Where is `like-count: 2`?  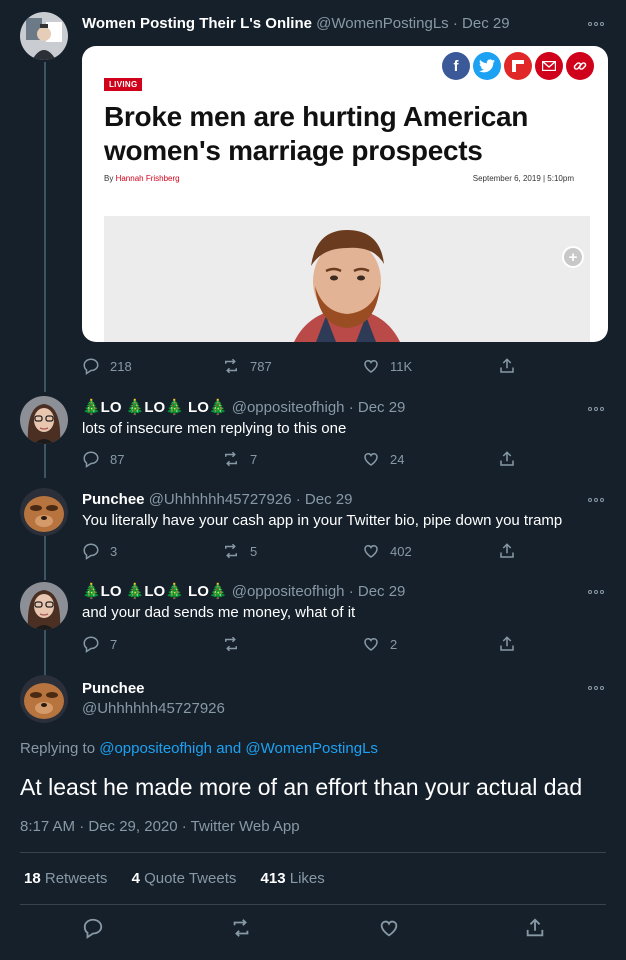
like-count: 2 is located at coordinates (394, 644).